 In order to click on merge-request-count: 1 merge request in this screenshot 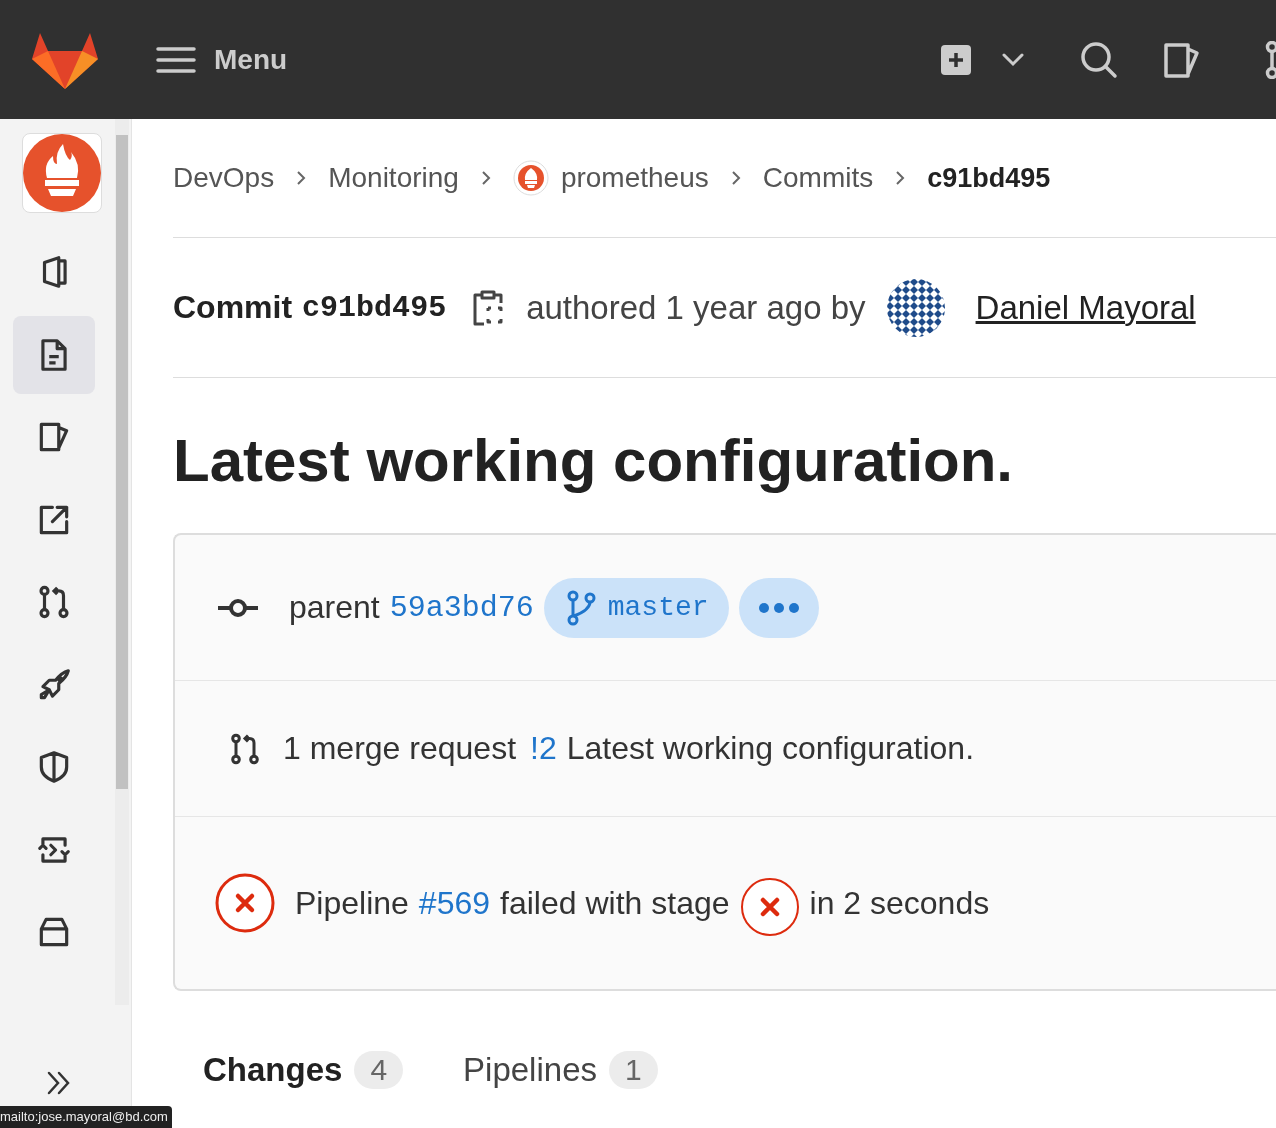, I will do `click(399, 748)`.